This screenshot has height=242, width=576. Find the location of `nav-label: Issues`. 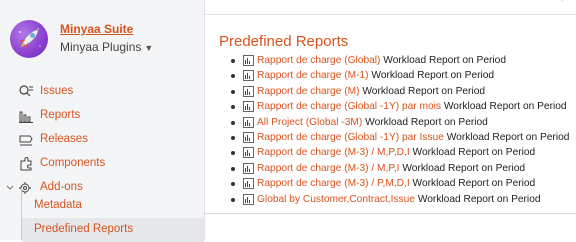

nav-label: Issues is located at coordinates (57, 91).